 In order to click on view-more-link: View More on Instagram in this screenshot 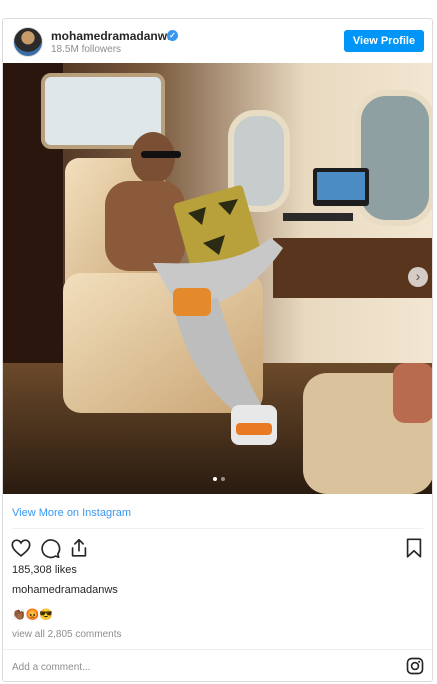, I will do `click(71, 513)`.